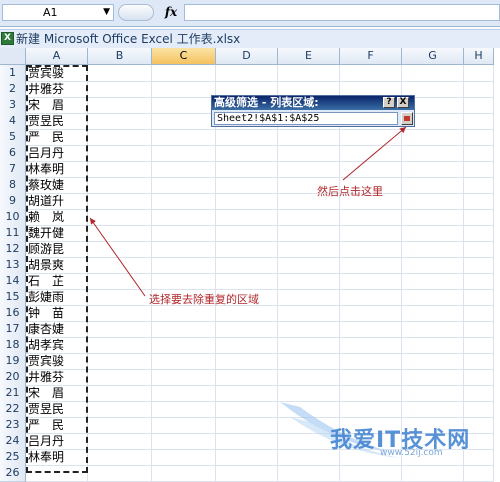 The image size is (500, 482). Describe the element at coordinates (13, 73) in the screenshot. I see `row-header: 1` at that location.